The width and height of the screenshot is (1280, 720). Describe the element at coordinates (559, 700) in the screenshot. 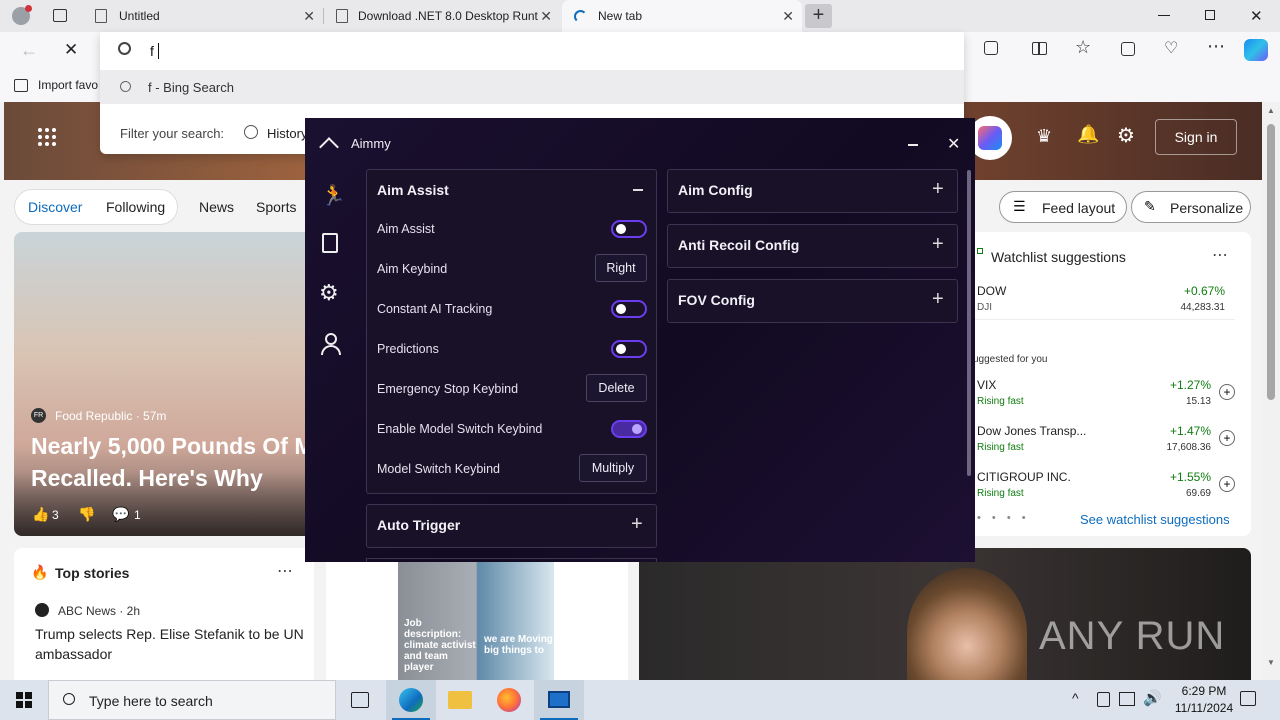

I see `aimmy-taskbar-icon` at that location.